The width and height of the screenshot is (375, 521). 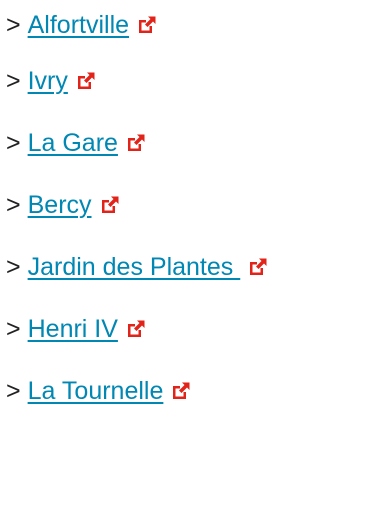 I want to click on link-alfortville: Alfortville, so click(x=78, y=25).